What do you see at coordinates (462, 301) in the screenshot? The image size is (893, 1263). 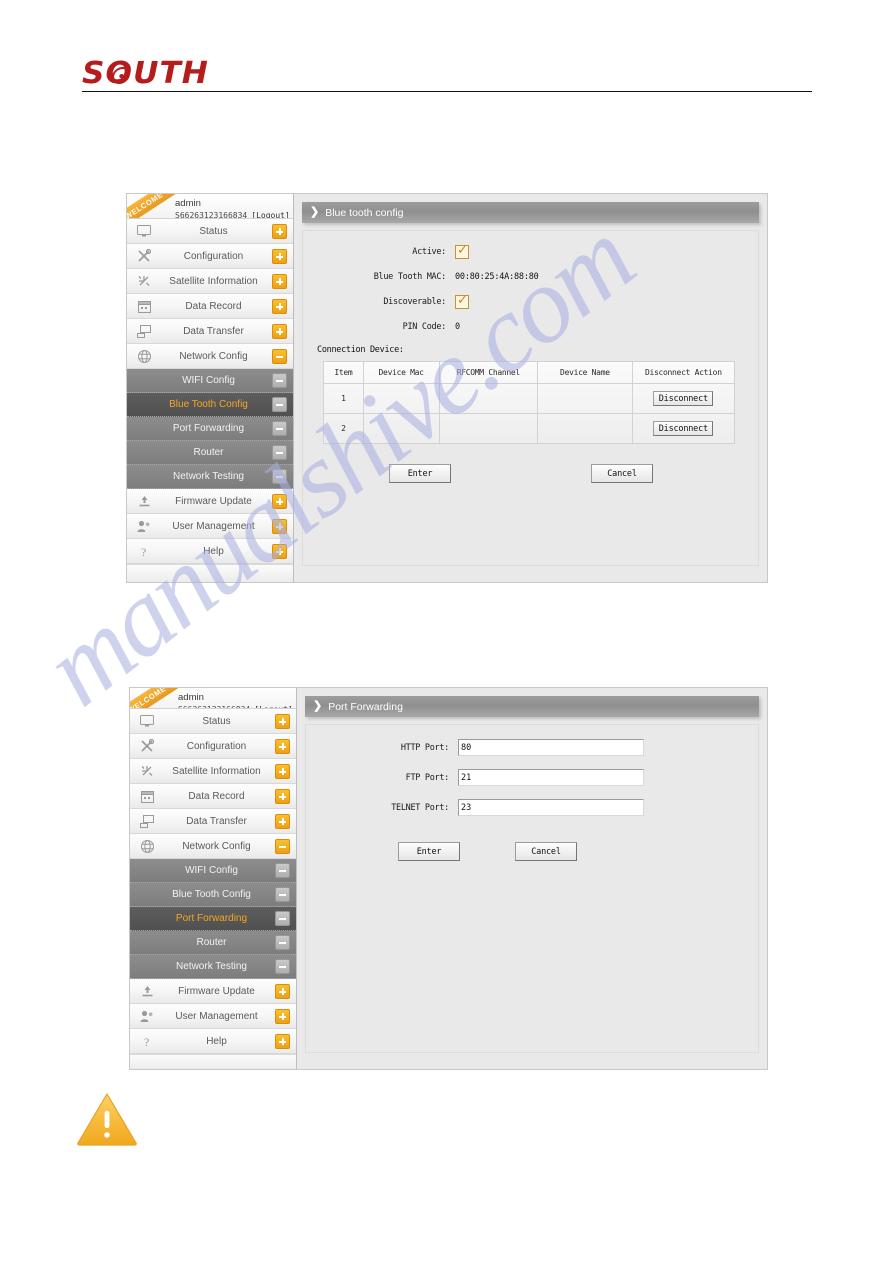 I see `discoverable-checkbox: ✓` at bounding box center [462, 301].